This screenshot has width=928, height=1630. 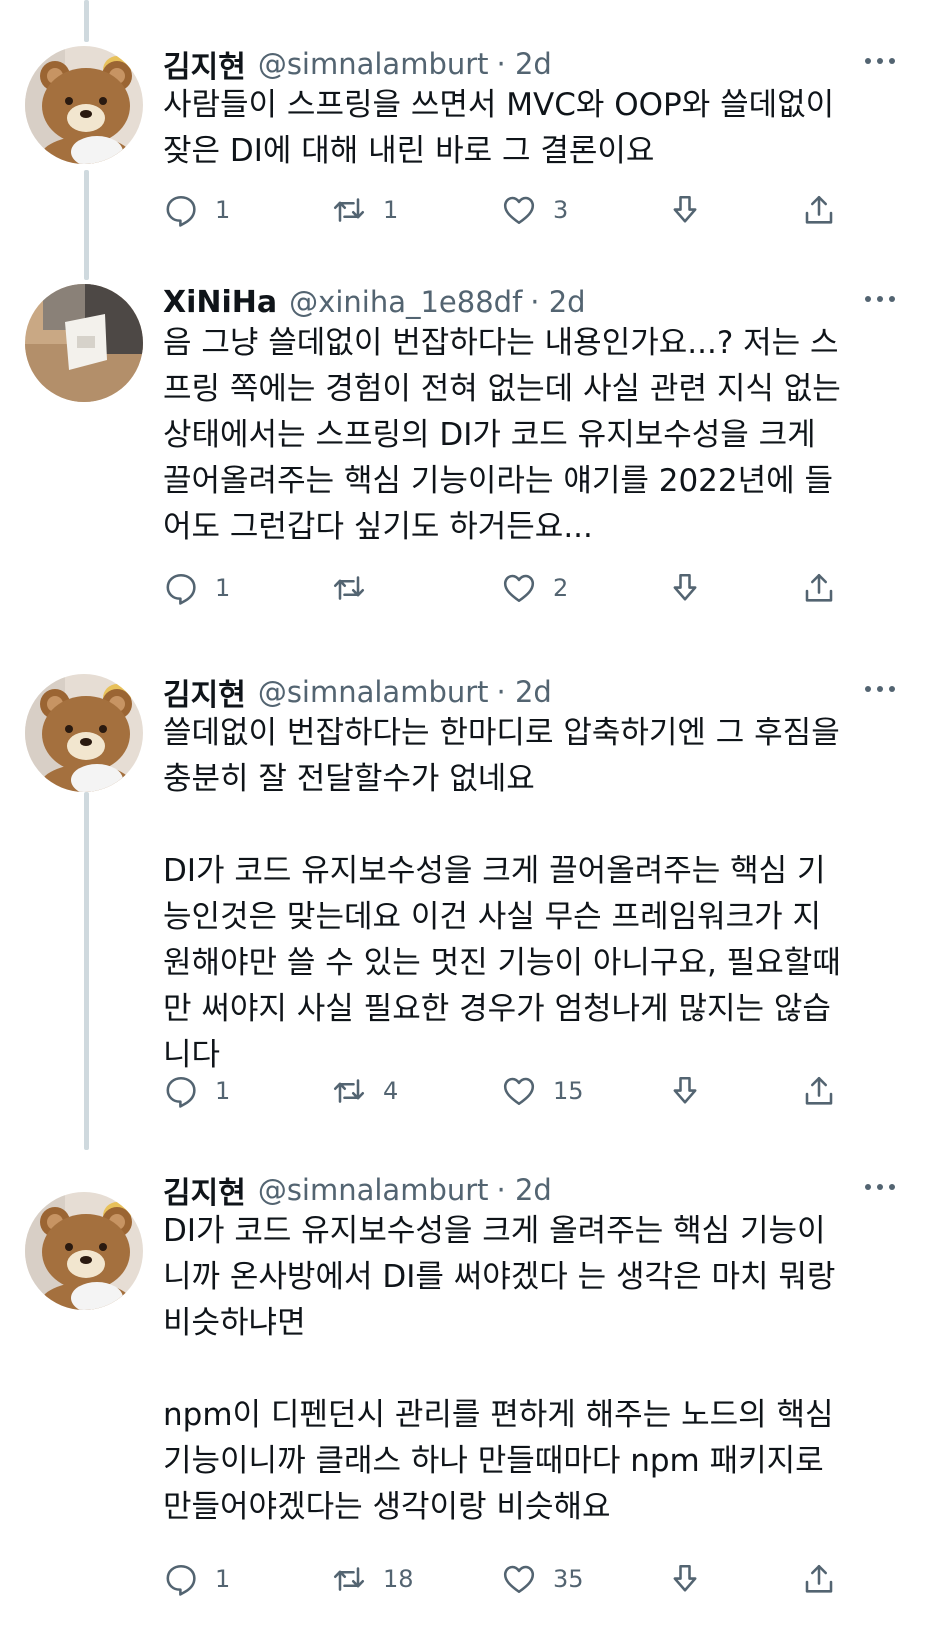 I want to click on retweet-button: 4, so click(x=364, y=1091).